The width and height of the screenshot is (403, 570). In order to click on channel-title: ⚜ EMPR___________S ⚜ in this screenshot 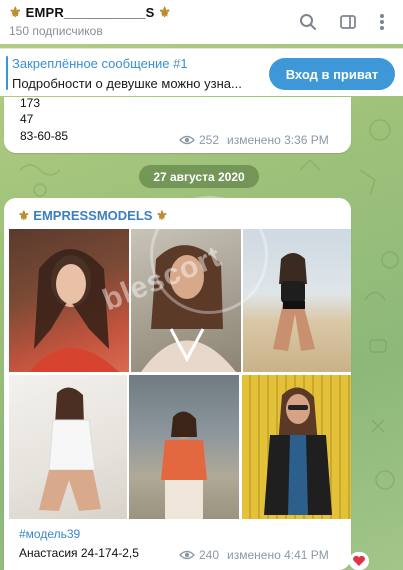, I will do `click(90, 12)`.